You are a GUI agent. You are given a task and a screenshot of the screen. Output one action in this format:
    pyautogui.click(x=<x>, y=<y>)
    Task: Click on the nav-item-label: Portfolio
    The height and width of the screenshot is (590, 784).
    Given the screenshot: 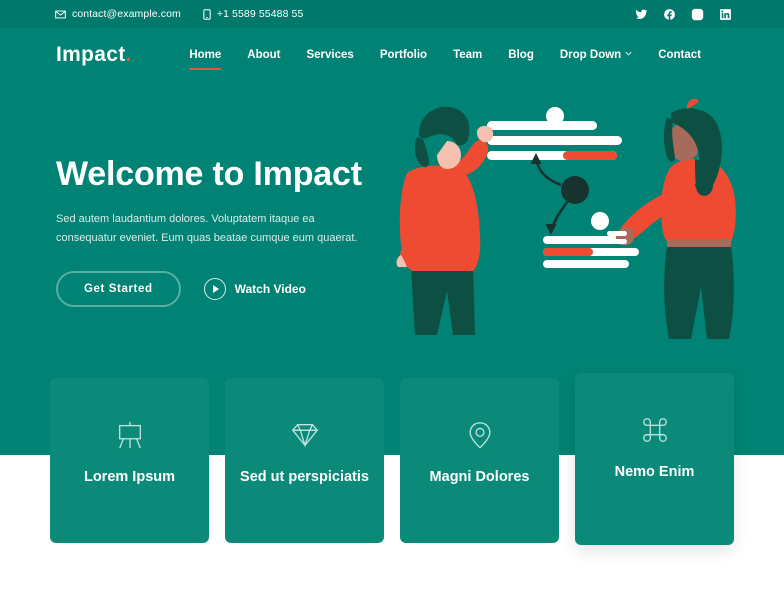 What is the action you would take?
    pyautogui.click(x=403, y=54)
    